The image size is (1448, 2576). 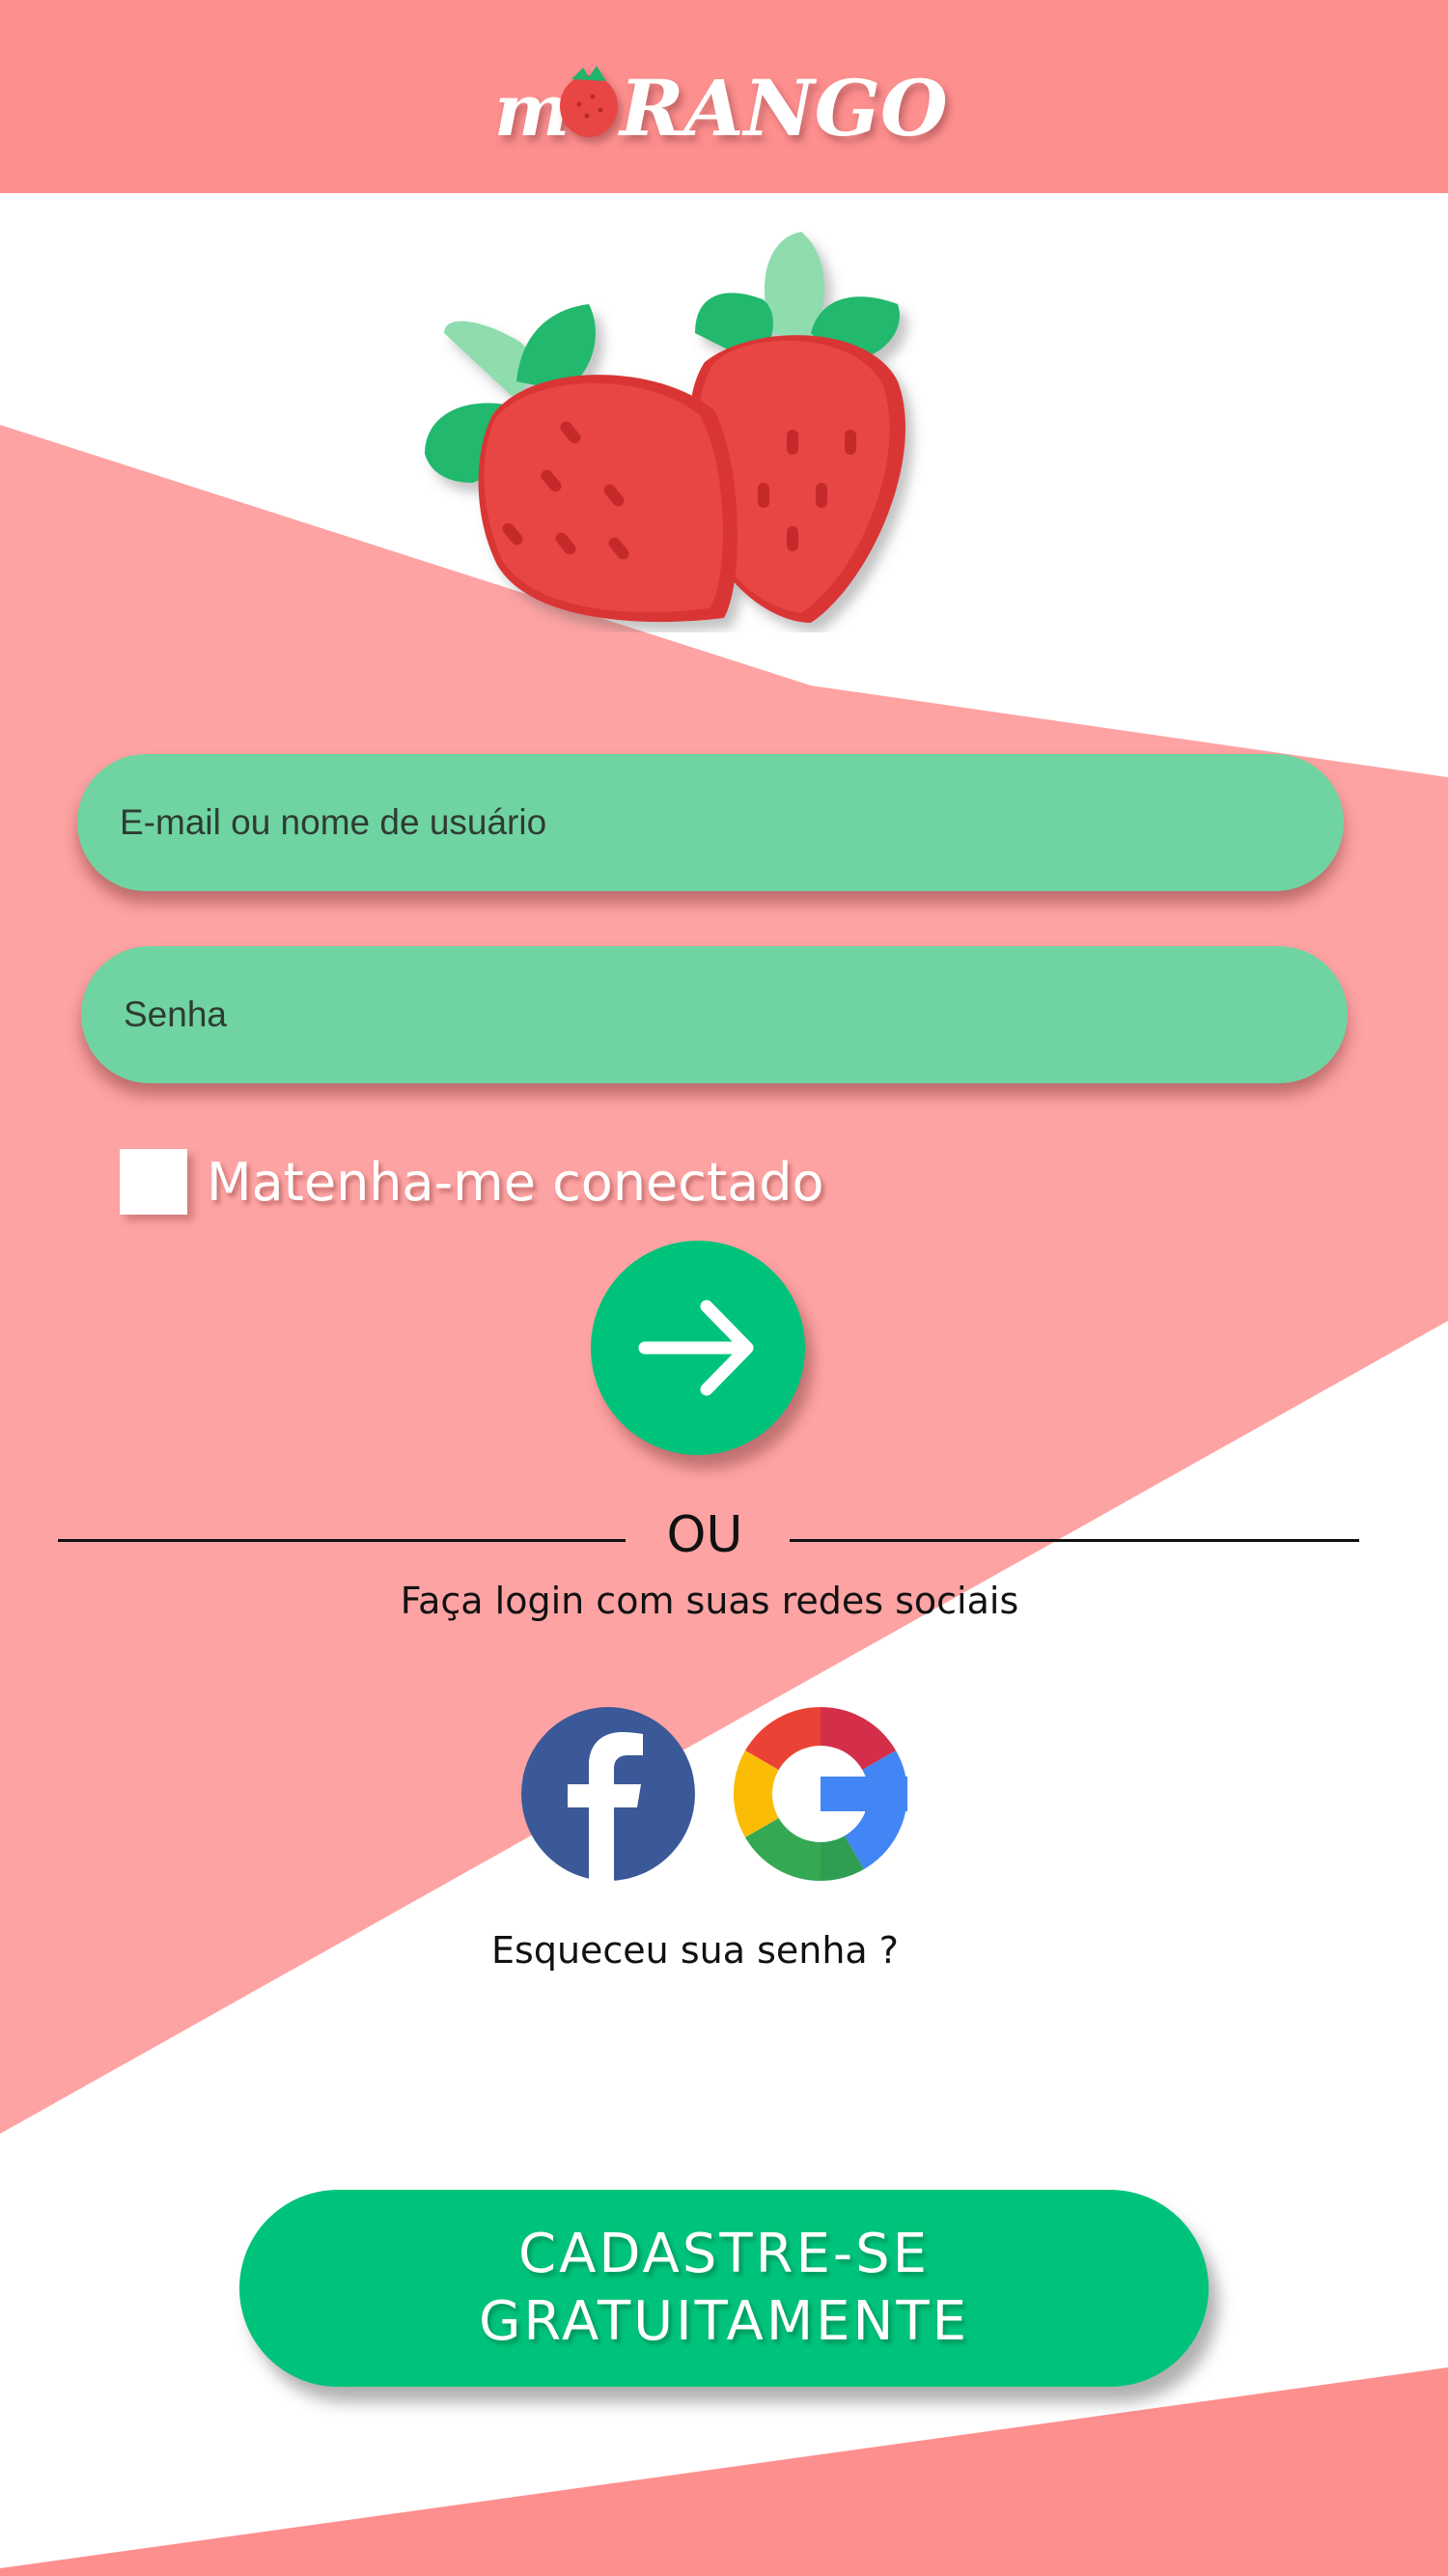 What do you see at coordinates (532, 112) in the screenshot?
I see `logo-letter-m: m` at bounding box center [532, 112].